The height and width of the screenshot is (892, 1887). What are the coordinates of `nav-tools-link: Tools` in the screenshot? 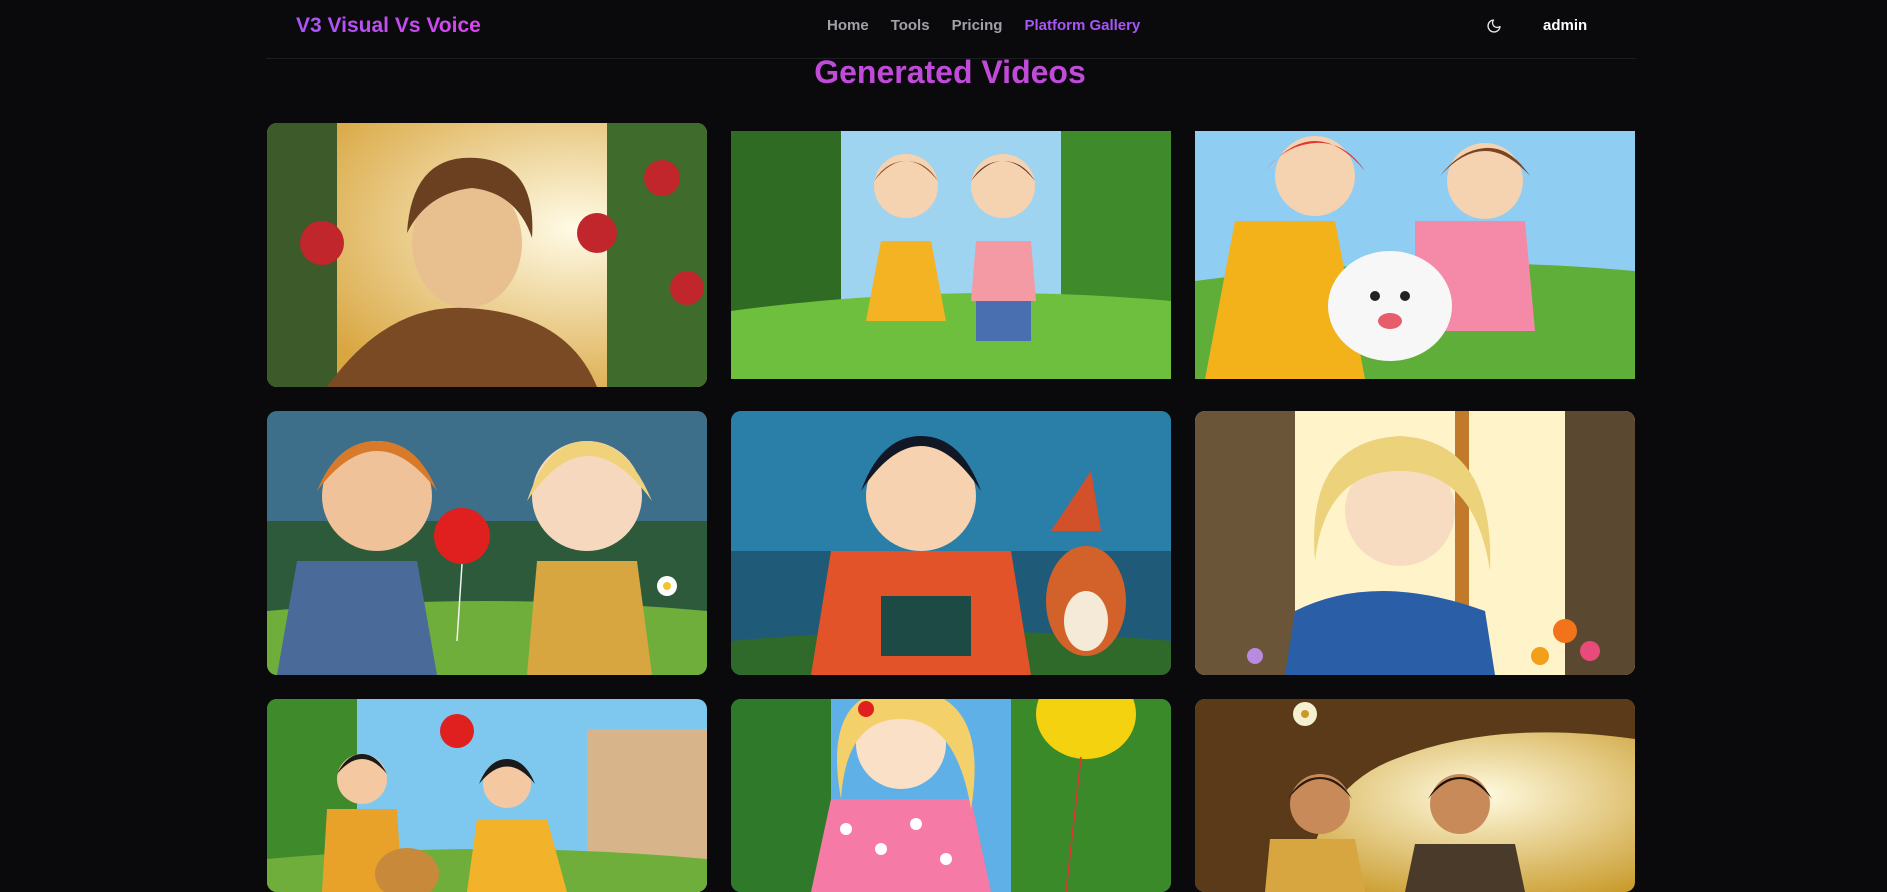 It's located at (910, 25).